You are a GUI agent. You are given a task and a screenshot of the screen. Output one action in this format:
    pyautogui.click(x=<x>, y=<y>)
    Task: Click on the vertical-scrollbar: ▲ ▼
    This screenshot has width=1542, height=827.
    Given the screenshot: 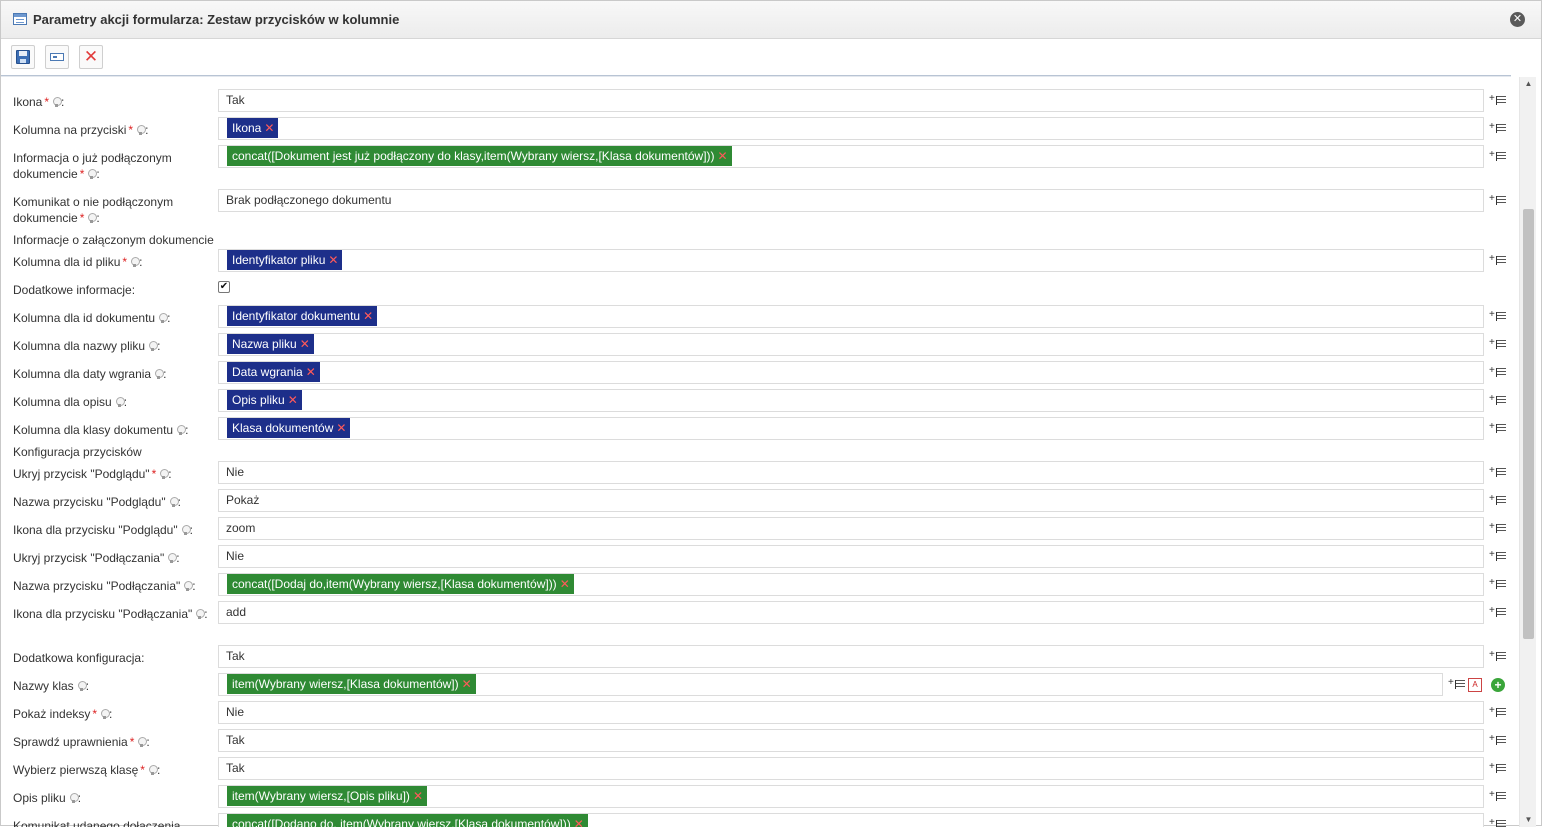 What is the action you would take?
    pyautogui.click(x=1527, y=452)
    